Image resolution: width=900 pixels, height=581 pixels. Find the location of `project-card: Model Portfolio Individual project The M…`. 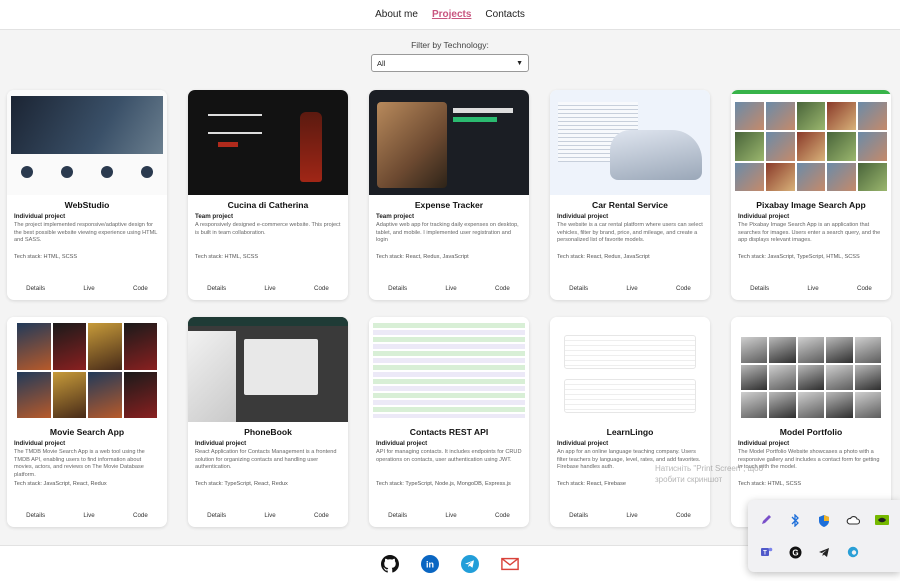

project-card: Model Portfolio Individual project The M… is located at coordinates (811, 422).